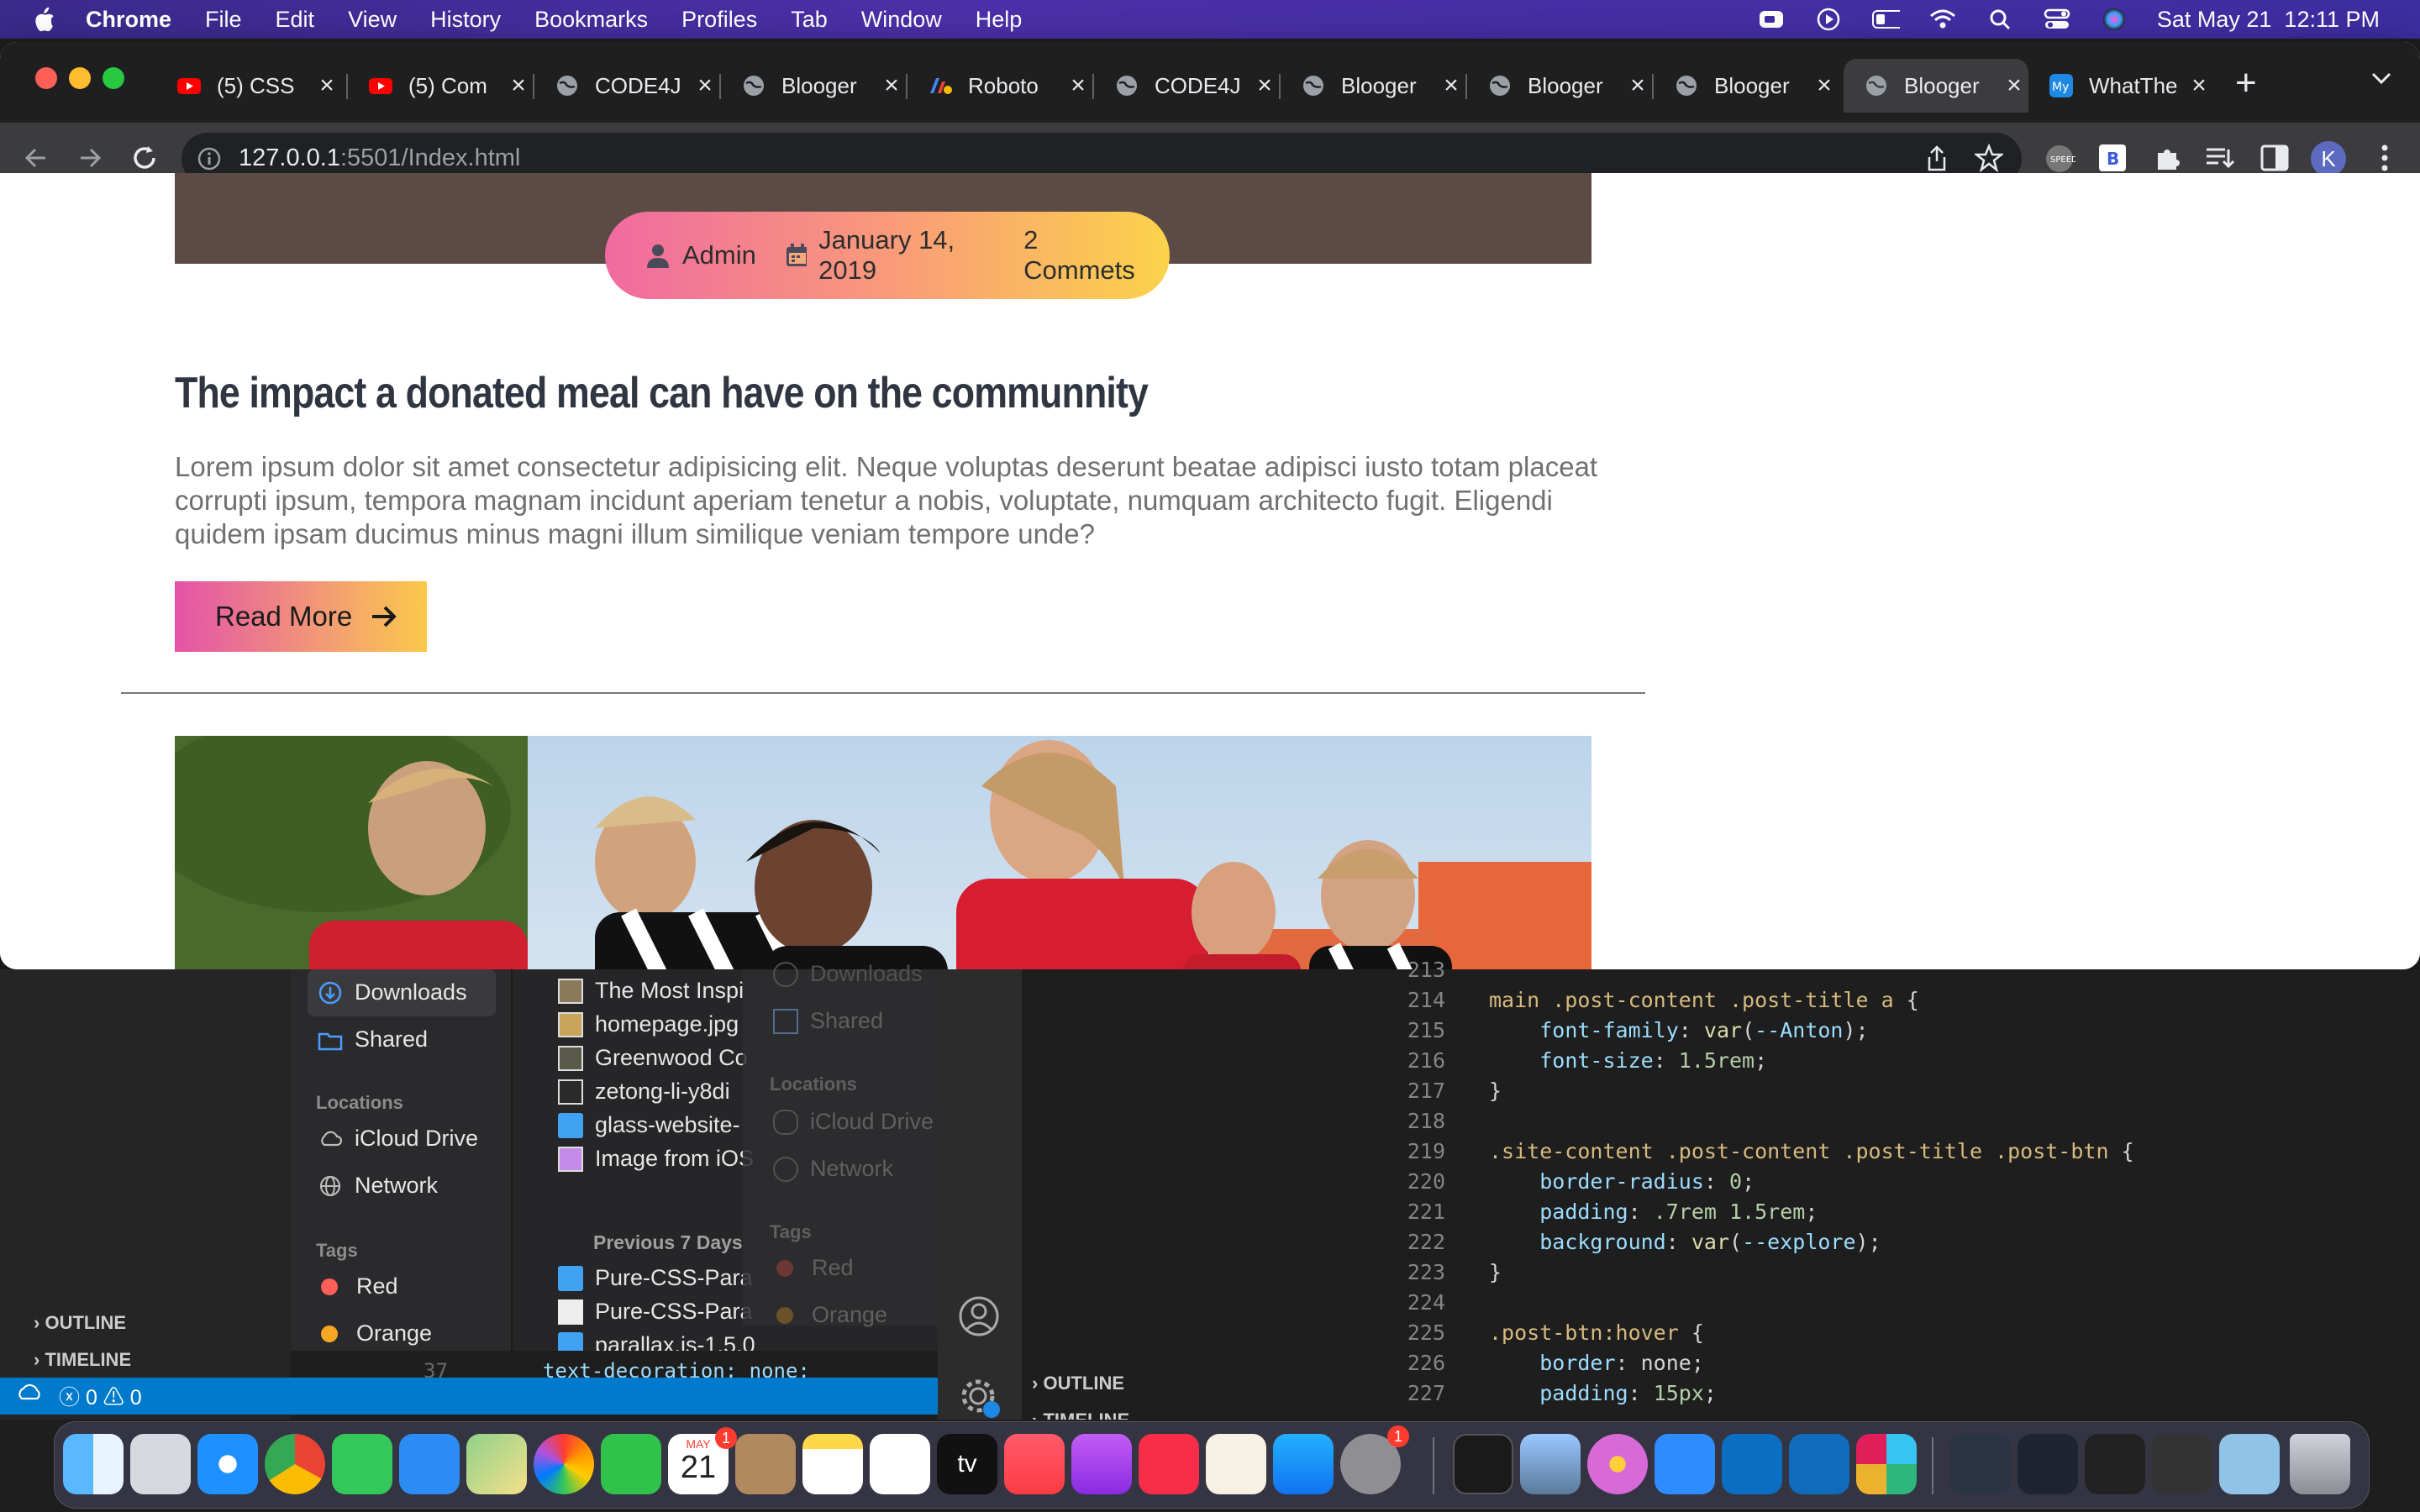  What do you see at coordinates (113, 78) in the screenshot?
I see `maximize-window-button` at bounding box center [113, 78].